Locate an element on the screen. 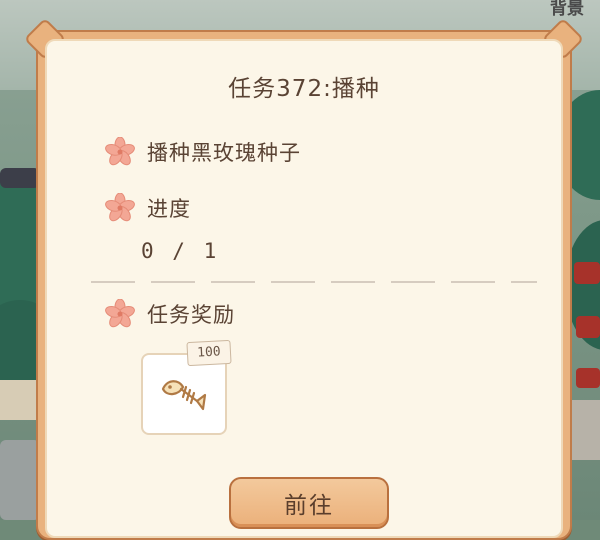  reward-quantity-tag: 100 is located at coordinates (209, 353).